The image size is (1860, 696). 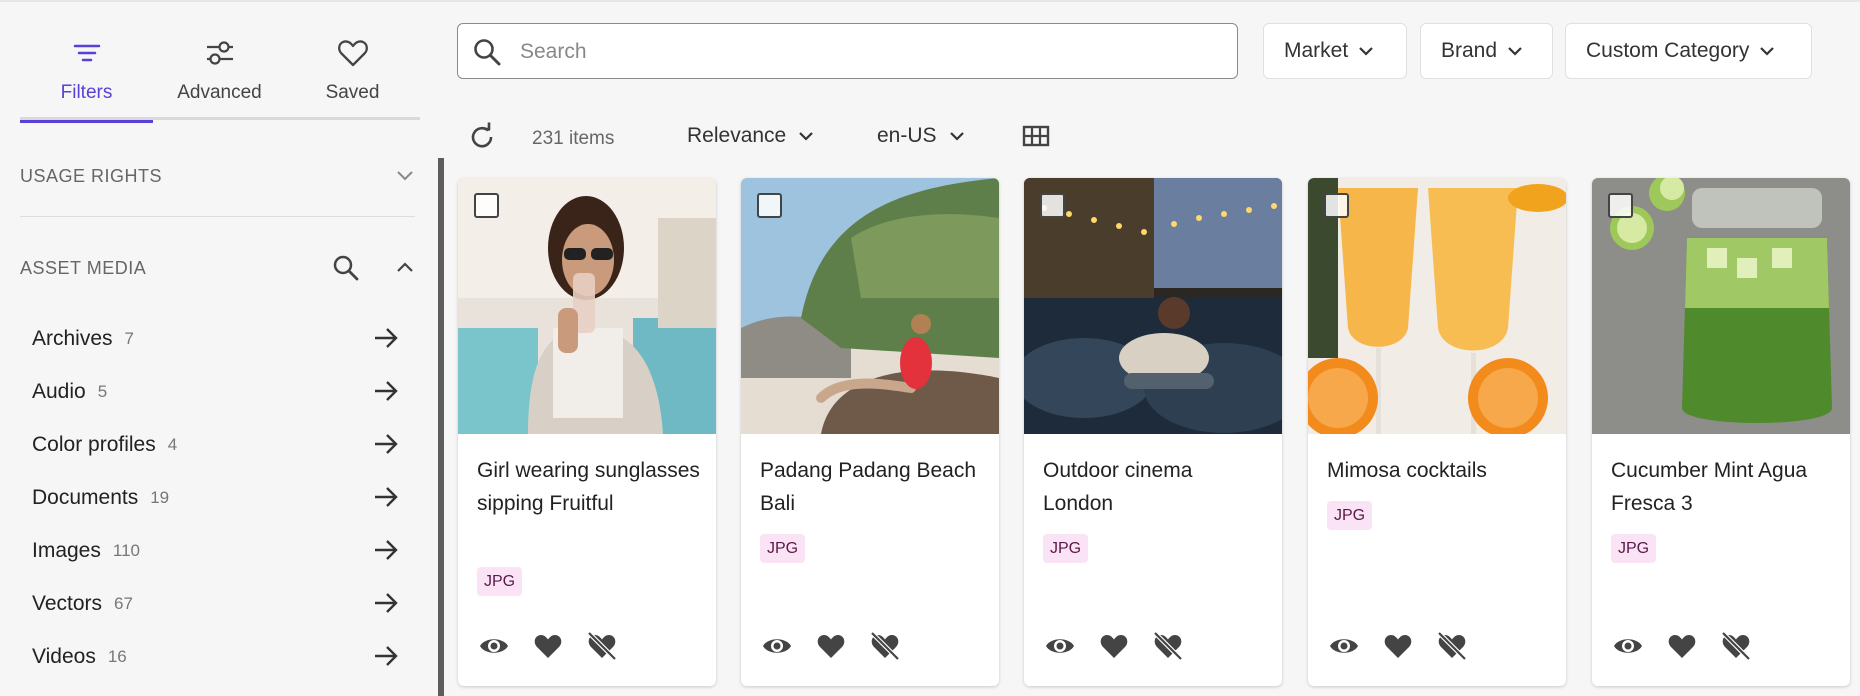 What do you see at coordinates (352, 92) in the screenshot?
I see `tab-saved-label: Saved` at bounding box center [352, 92].